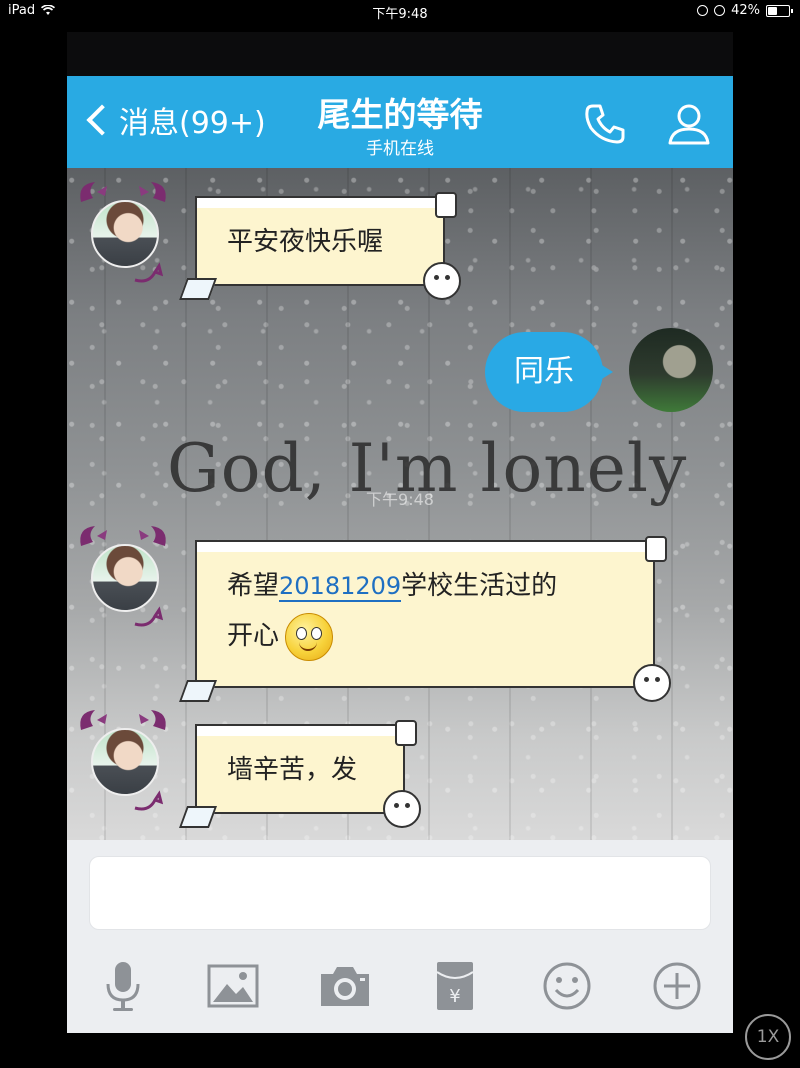 The height and width of the screenshot is (1068, 800). Describe the element at coordinates (773, 10) in the screenshot. I see `battery-fill` at that location.